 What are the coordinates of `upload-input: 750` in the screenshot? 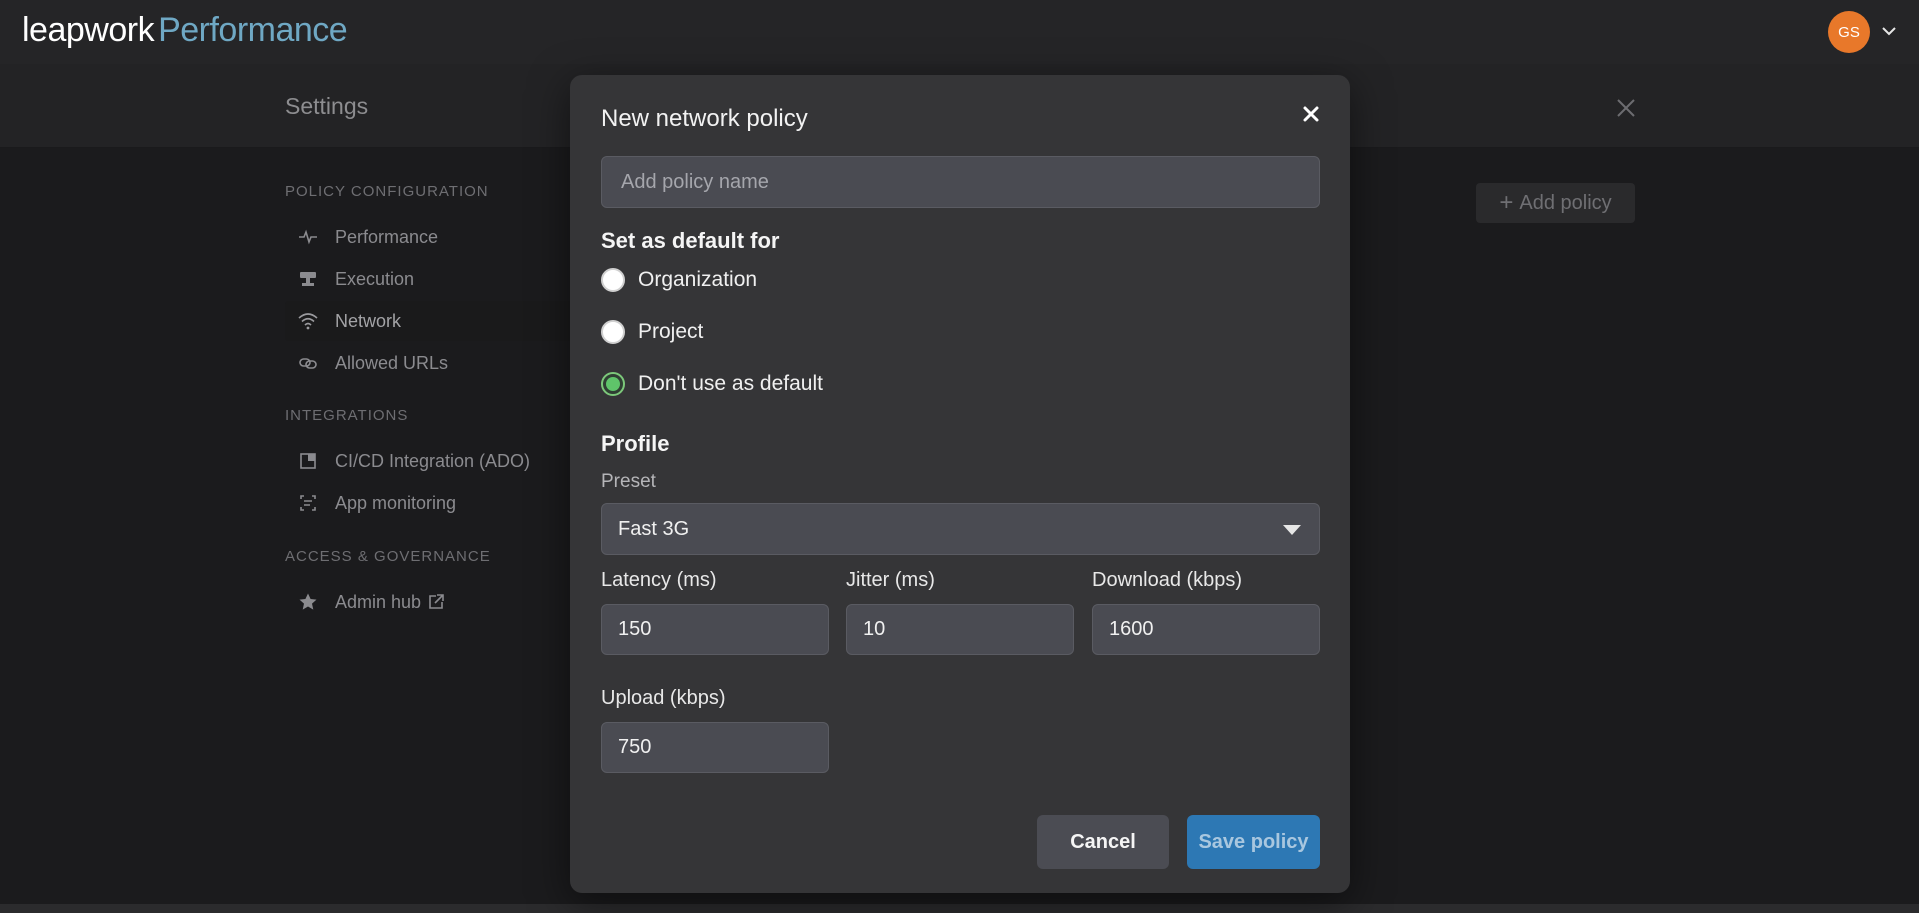 It's located at (715, 747).